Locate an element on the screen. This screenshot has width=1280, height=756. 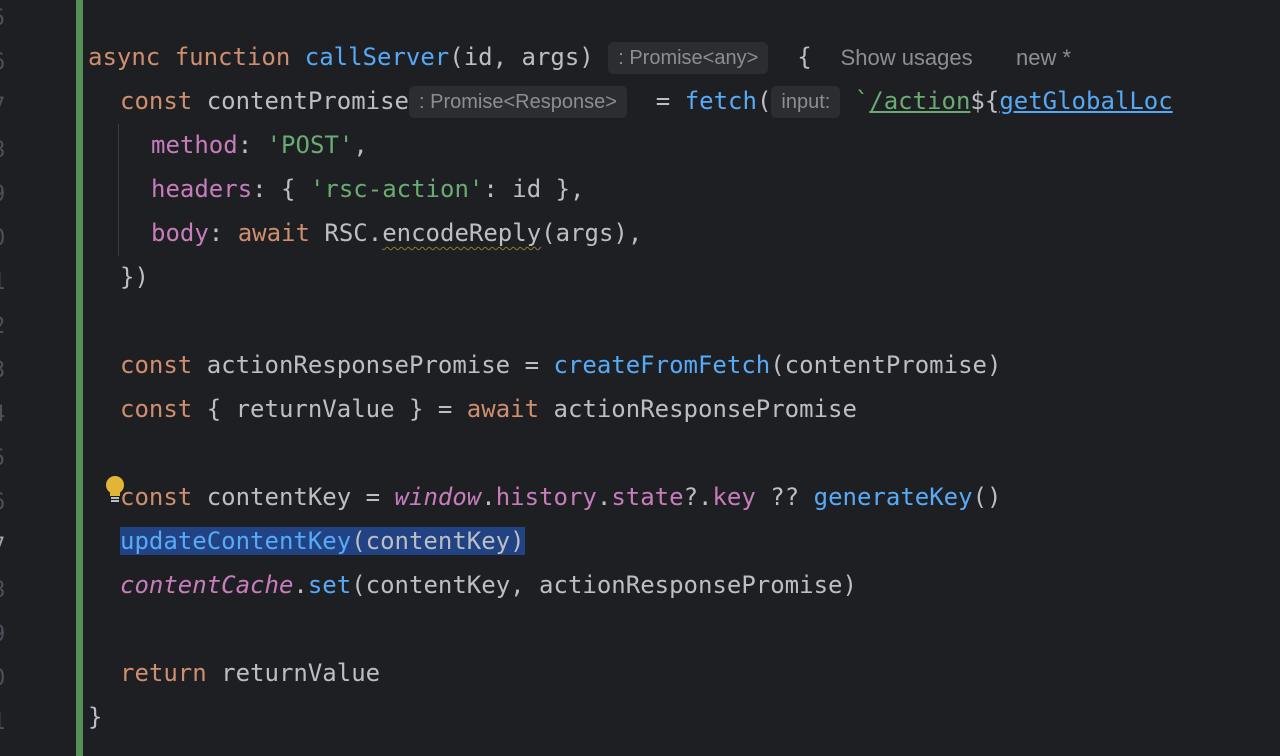
global-object: window is located at coordinates (438, 497).